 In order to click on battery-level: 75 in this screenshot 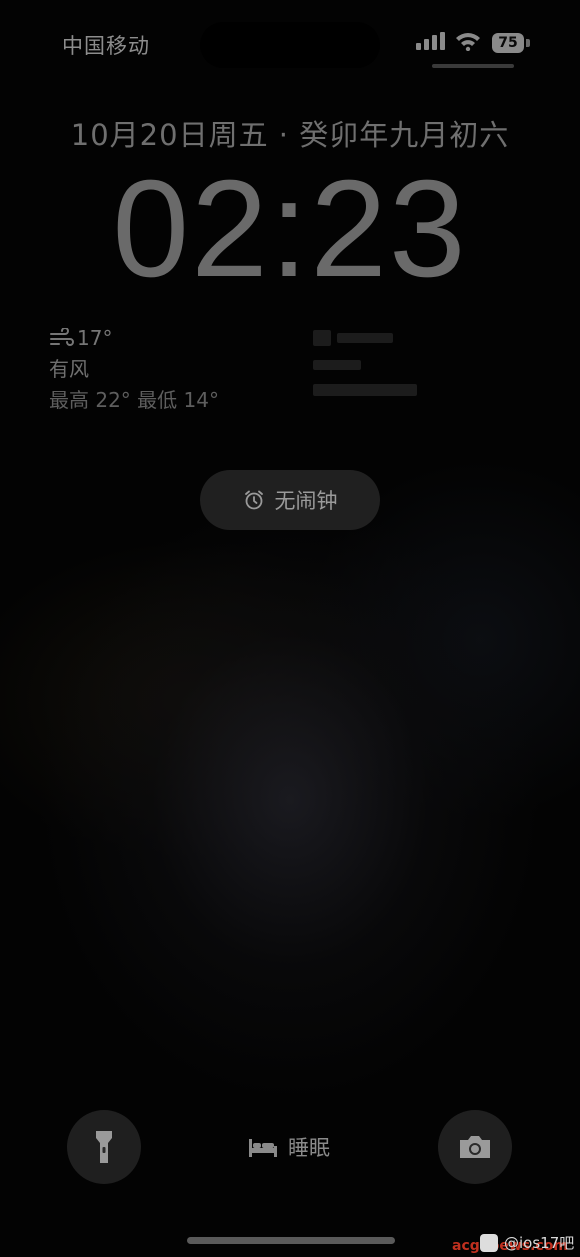, I will do `click(508, 43)`.